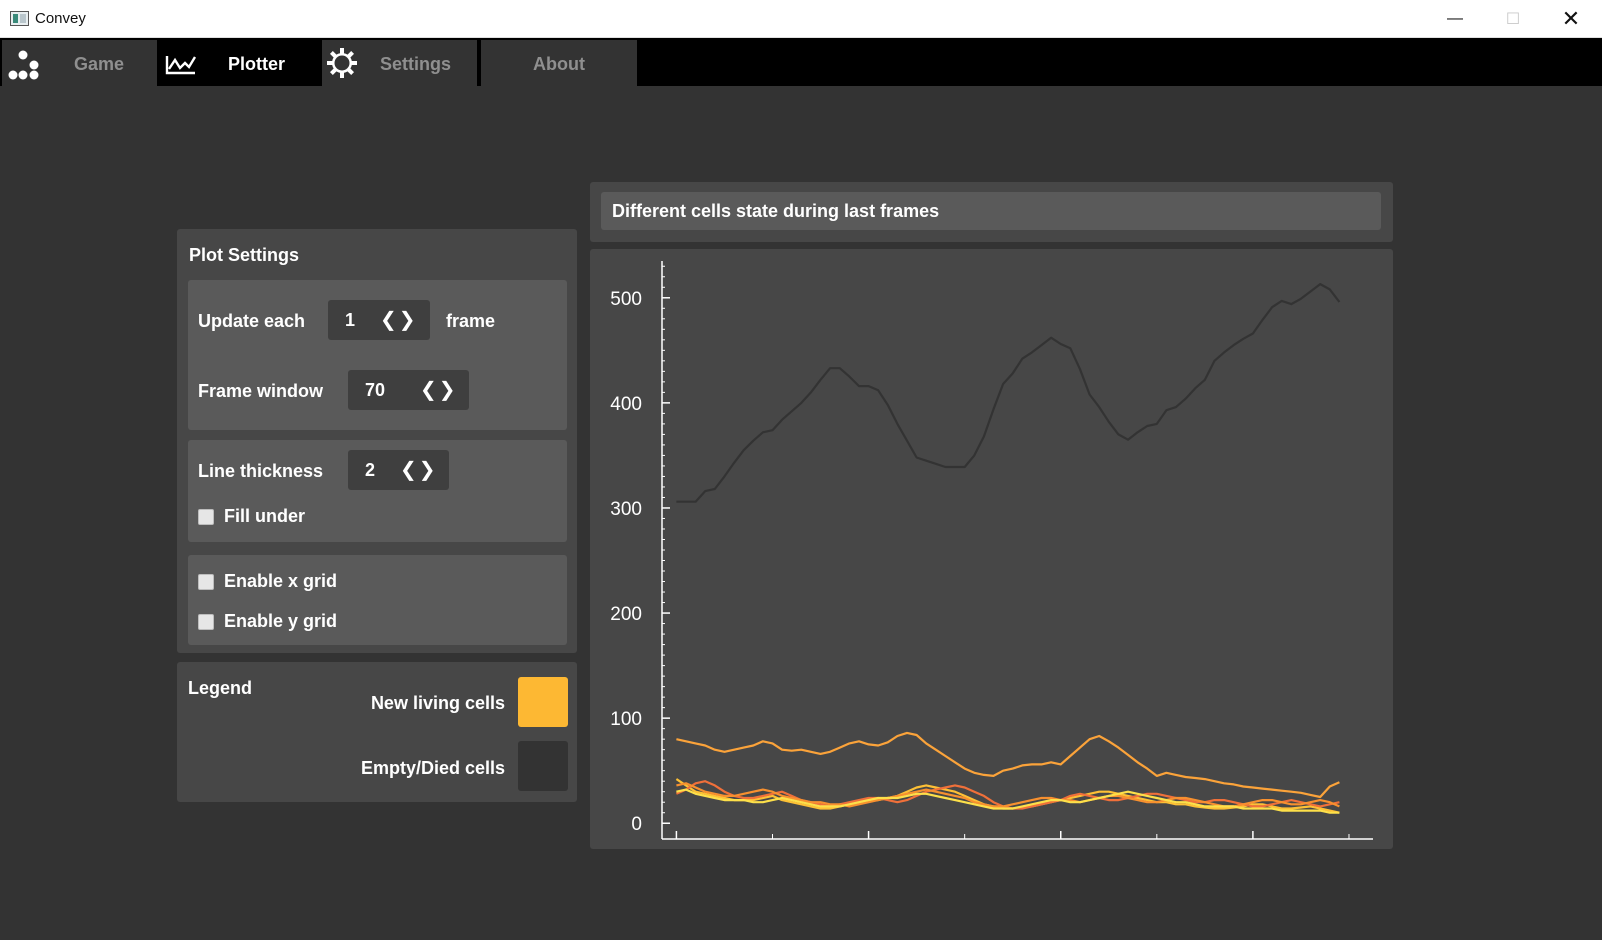  I want to click on minimize-button: —, so click(1455, 19).